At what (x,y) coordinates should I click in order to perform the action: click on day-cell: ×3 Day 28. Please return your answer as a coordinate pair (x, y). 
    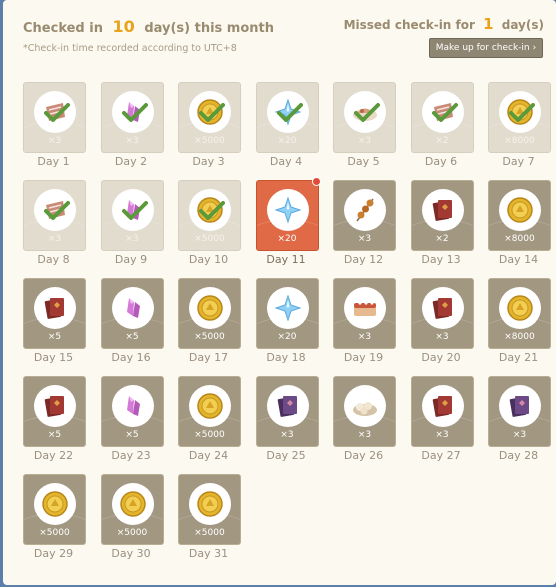
    Looking at the image, I should click on (519, 421).